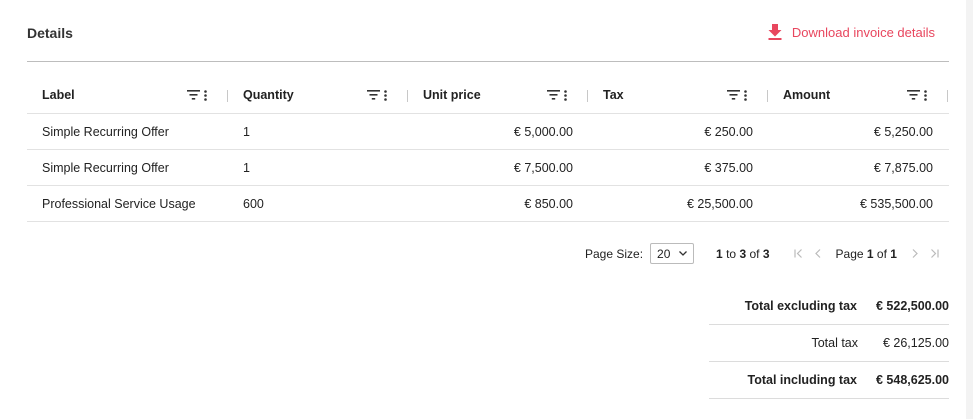 This screenshot has height=419, width=973. What do you see at coordinates (798, 253) in the screenshot?
I see `first-page-icon` at bounding box center [798, 253].